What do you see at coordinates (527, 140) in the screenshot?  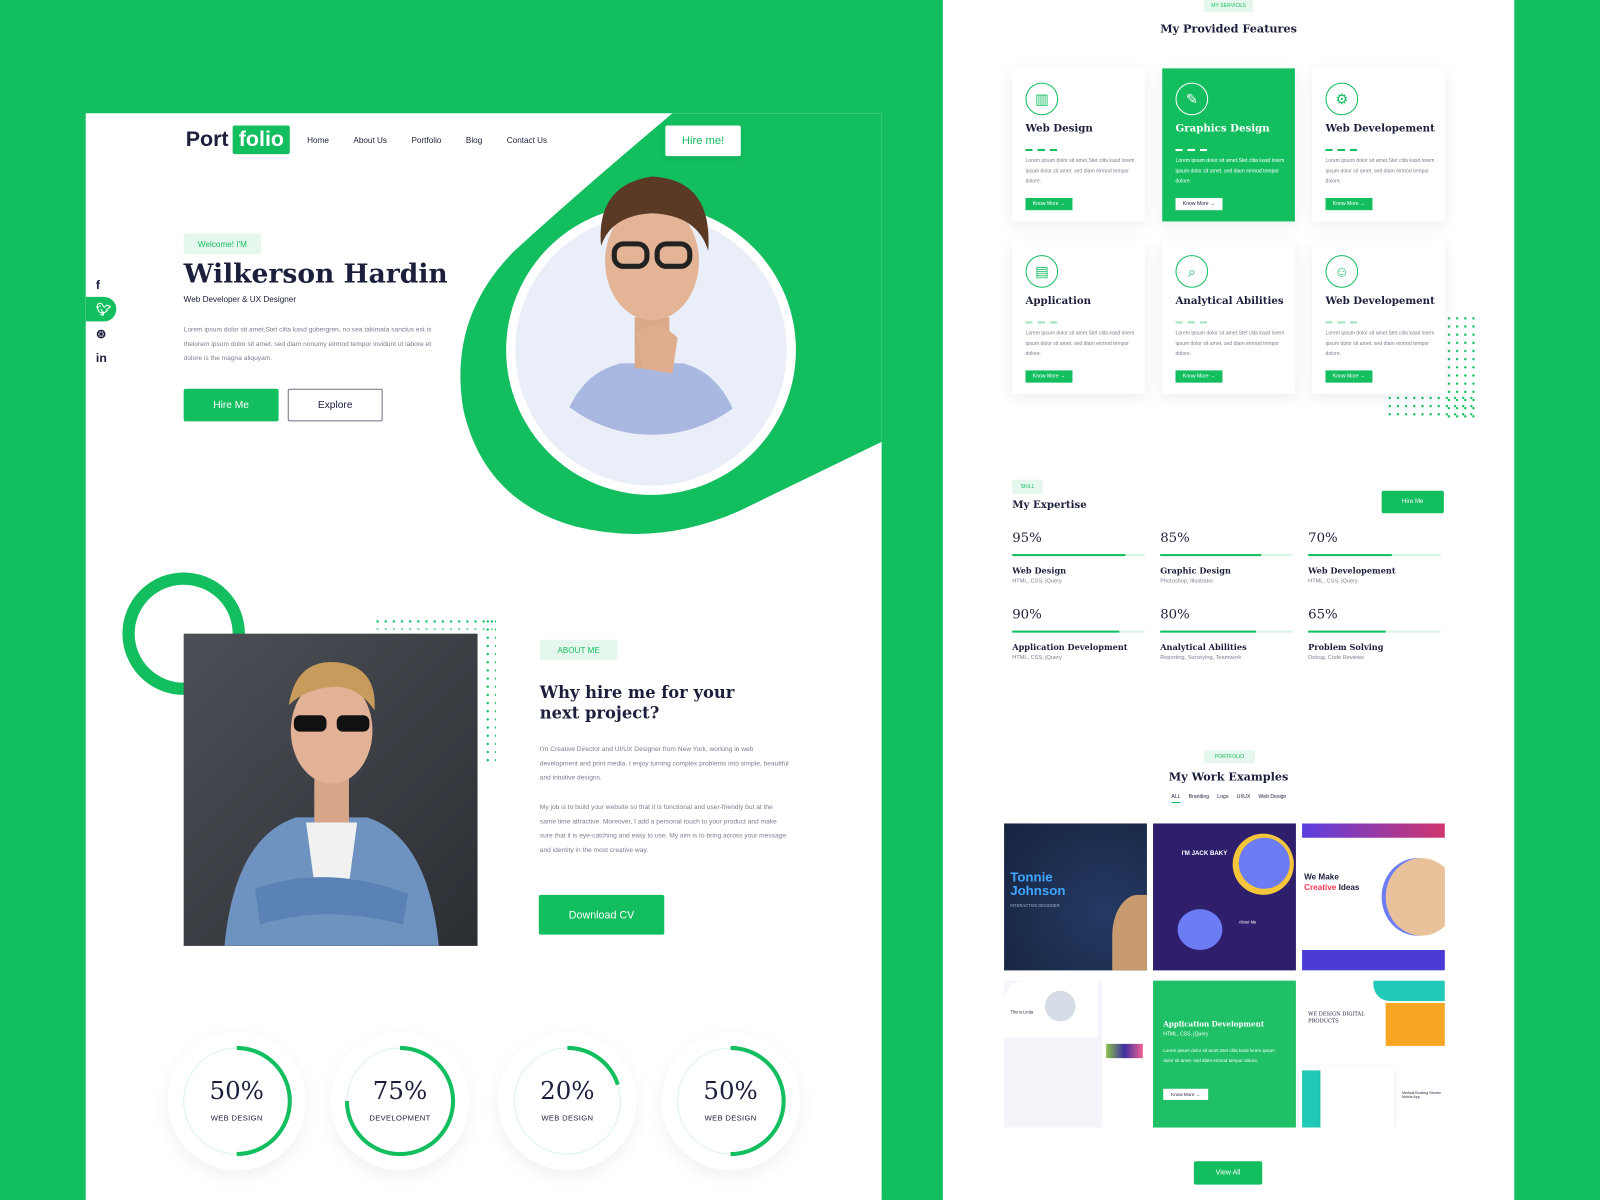 I see `nav-contact-us: Contact Us` at bounding box center [527, 140].